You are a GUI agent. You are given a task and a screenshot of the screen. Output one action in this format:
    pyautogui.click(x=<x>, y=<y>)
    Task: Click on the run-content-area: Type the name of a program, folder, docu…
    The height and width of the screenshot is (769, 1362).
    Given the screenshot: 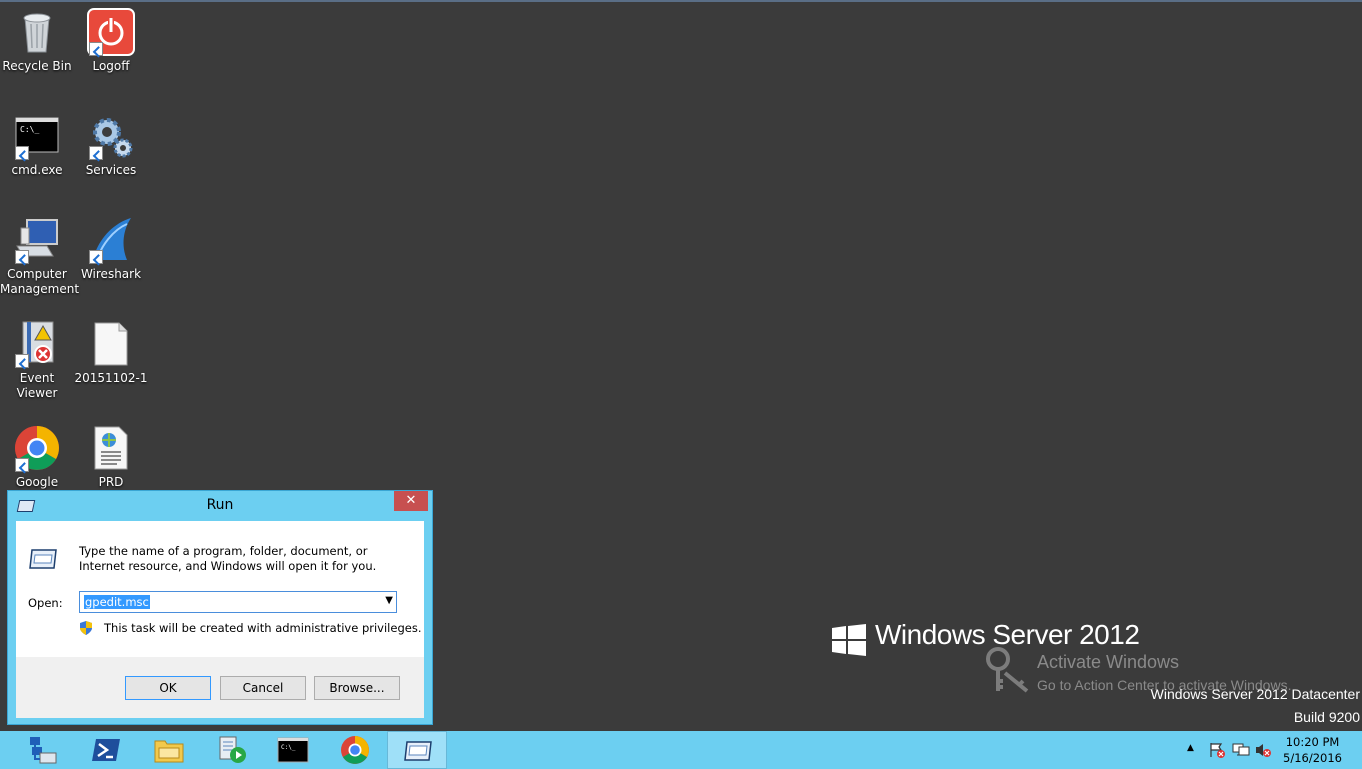 What is the action you would take?
    pyautogui.click(x=220, y=589)
    